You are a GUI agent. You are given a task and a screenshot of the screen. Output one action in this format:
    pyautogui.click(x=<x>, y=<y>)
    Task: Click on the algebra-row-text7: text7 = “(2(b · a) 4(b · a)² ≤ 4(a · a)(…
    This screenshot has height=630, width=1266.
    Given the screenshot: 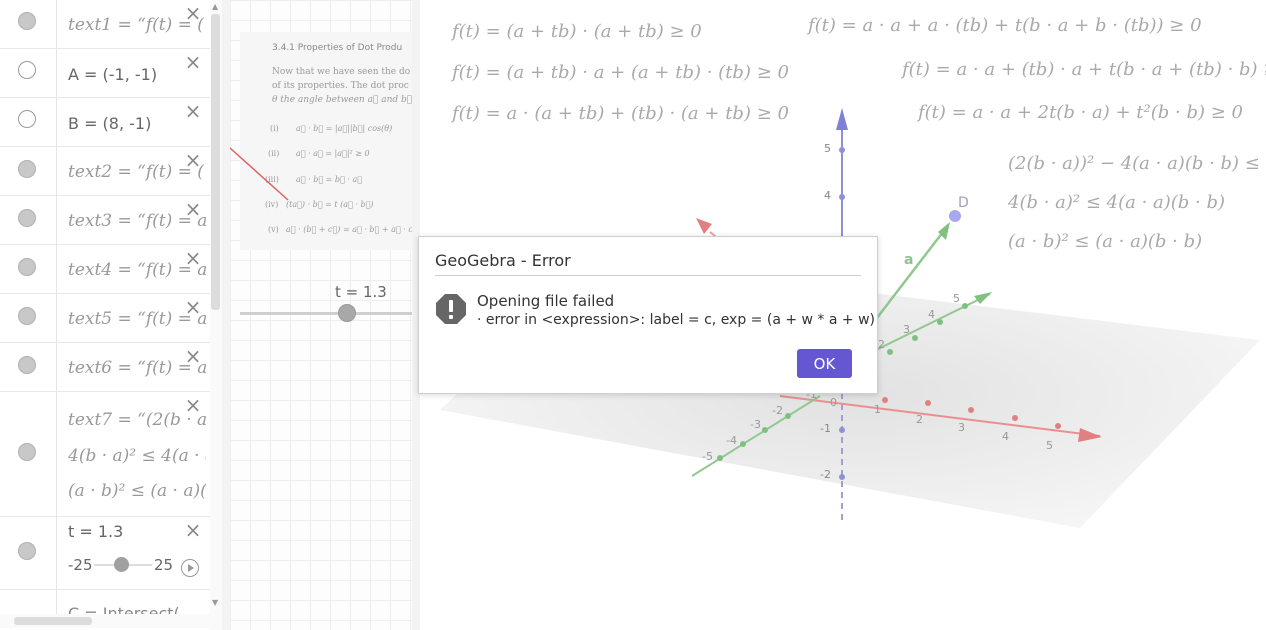 What is the action you would take?
    pyautogui.click(x=105, y=454)
    